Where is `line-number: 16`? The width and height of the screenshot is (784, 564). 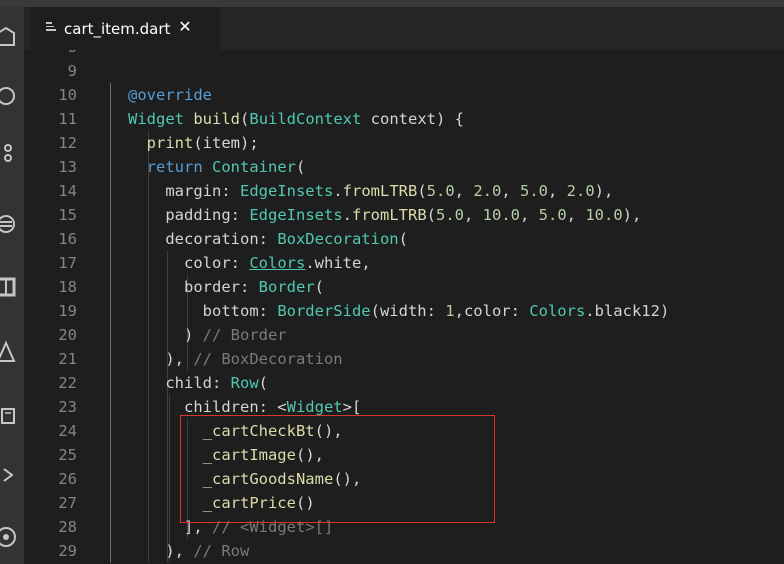
line-number: 16 is located at coordinates (67, 239).